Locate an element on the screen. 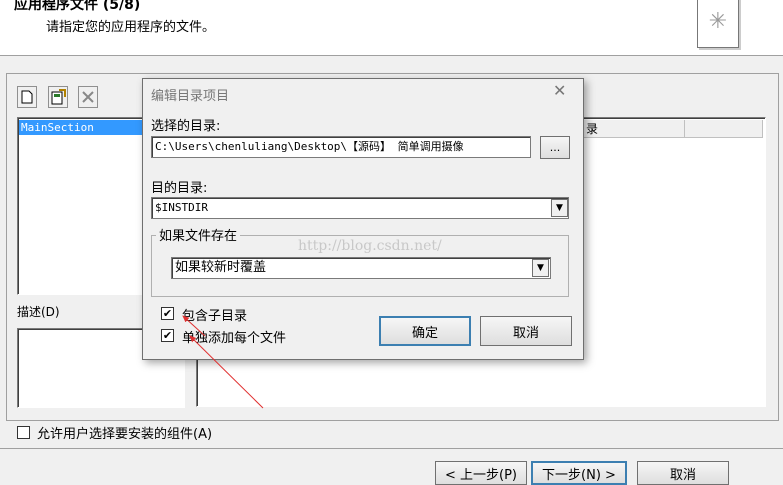 This screenshot has width=783, height=485. annotation-arrows is located at coordinates (223, 362).